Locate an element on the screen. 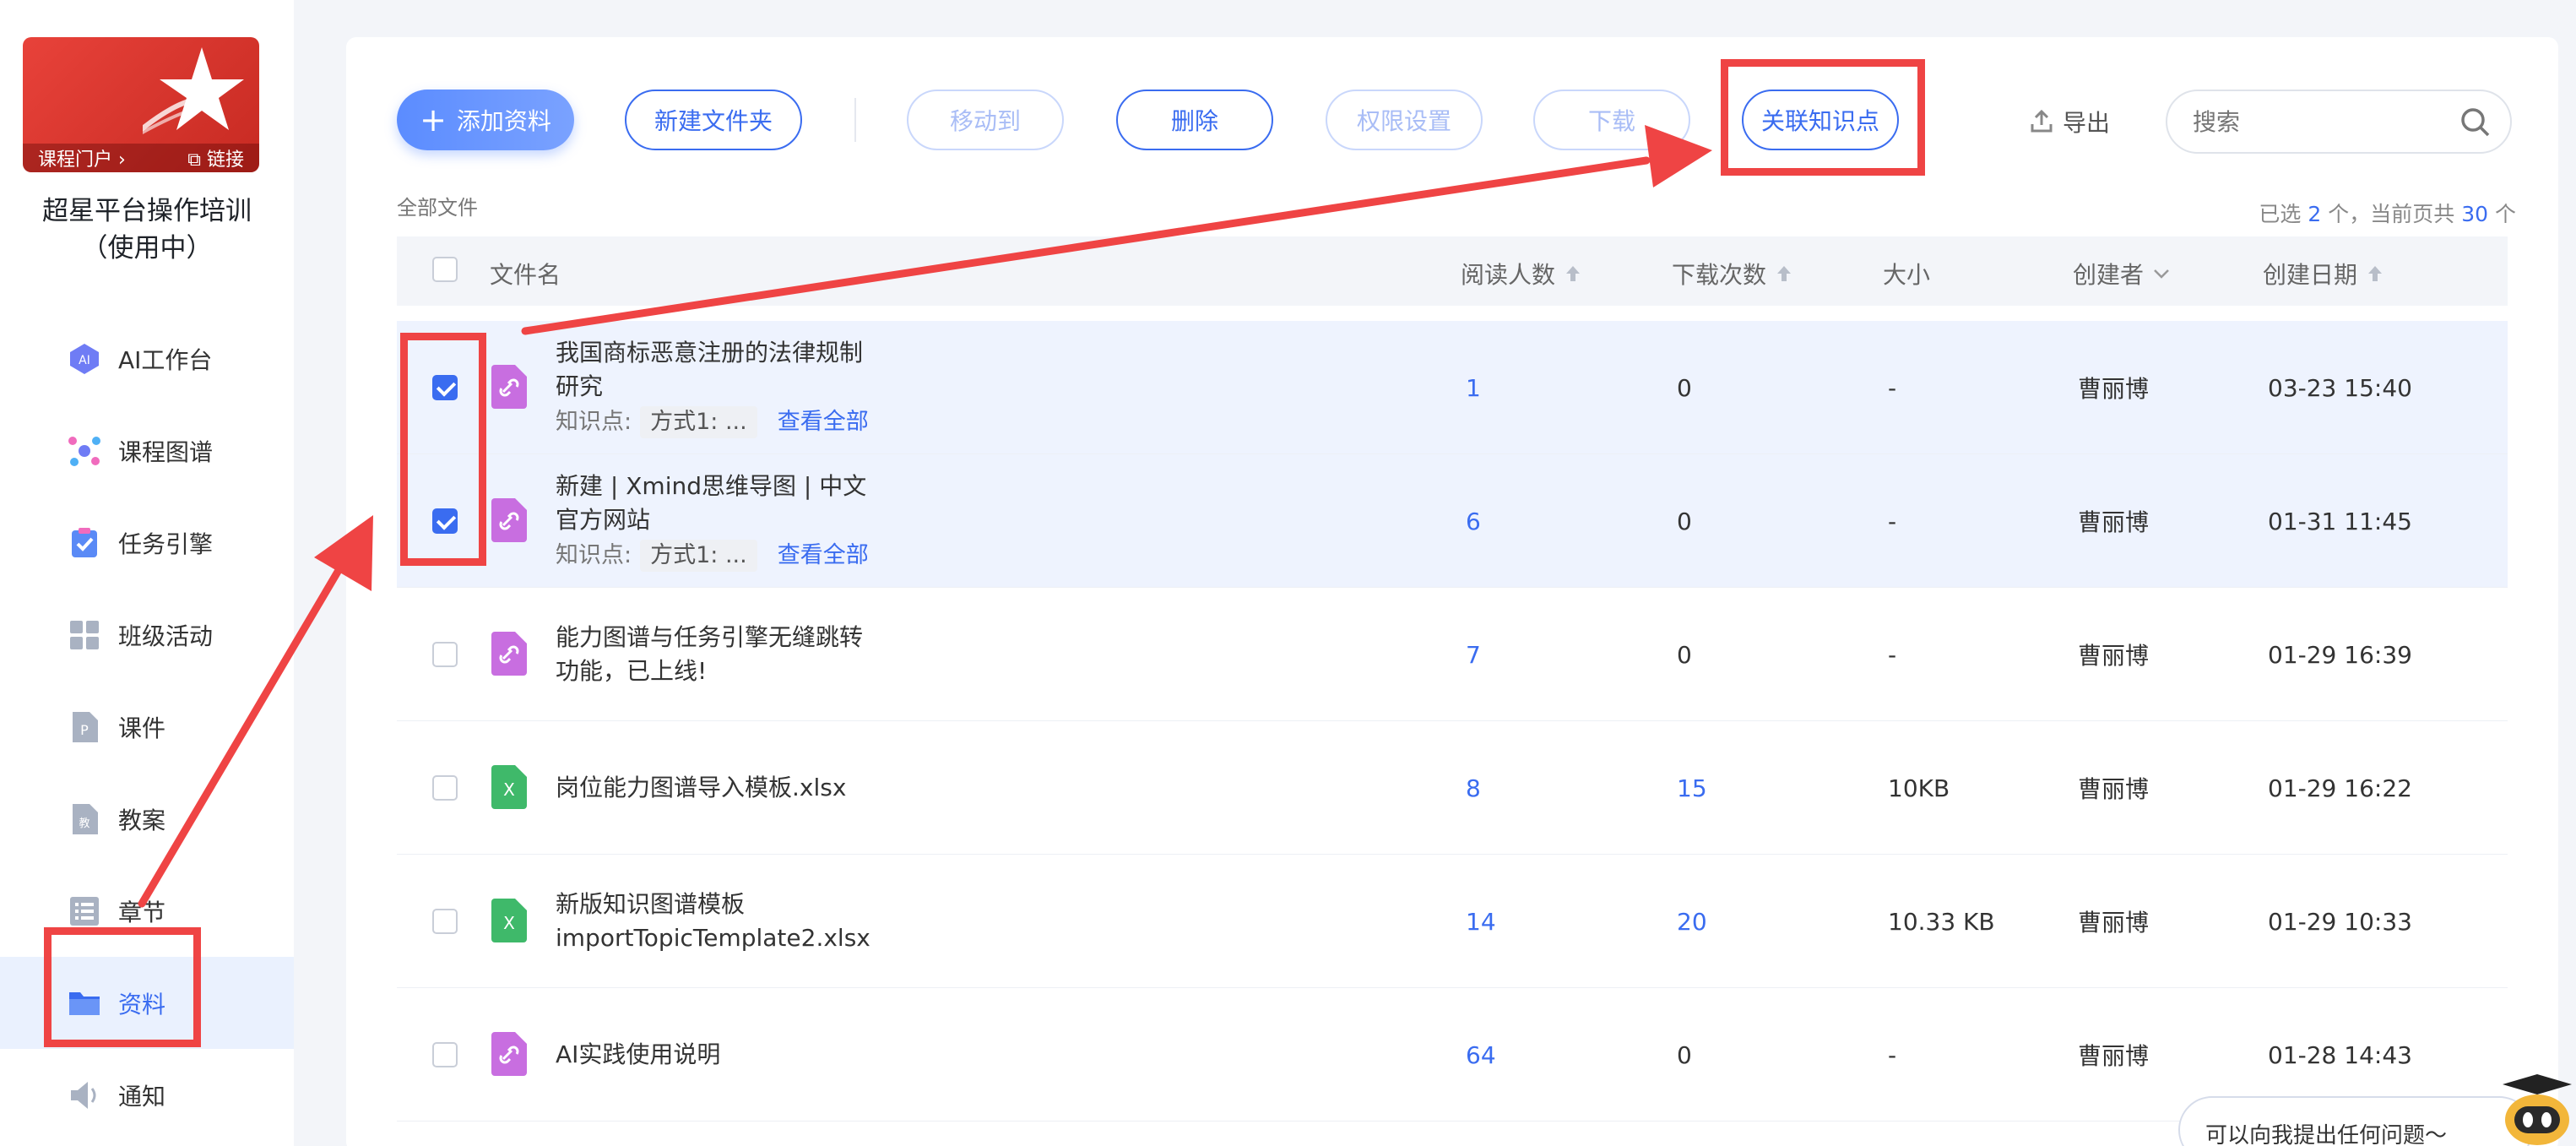  created-date: 01-29 10:33 is located at coordinates (2340, 921).